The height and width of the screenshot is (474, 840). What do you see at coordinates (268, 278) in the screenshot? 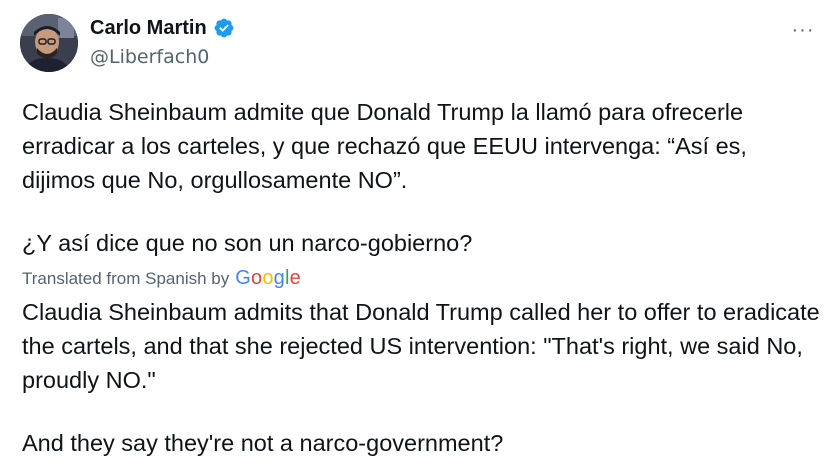
I see `google-logo: Google` at bounding box center [268, 278].